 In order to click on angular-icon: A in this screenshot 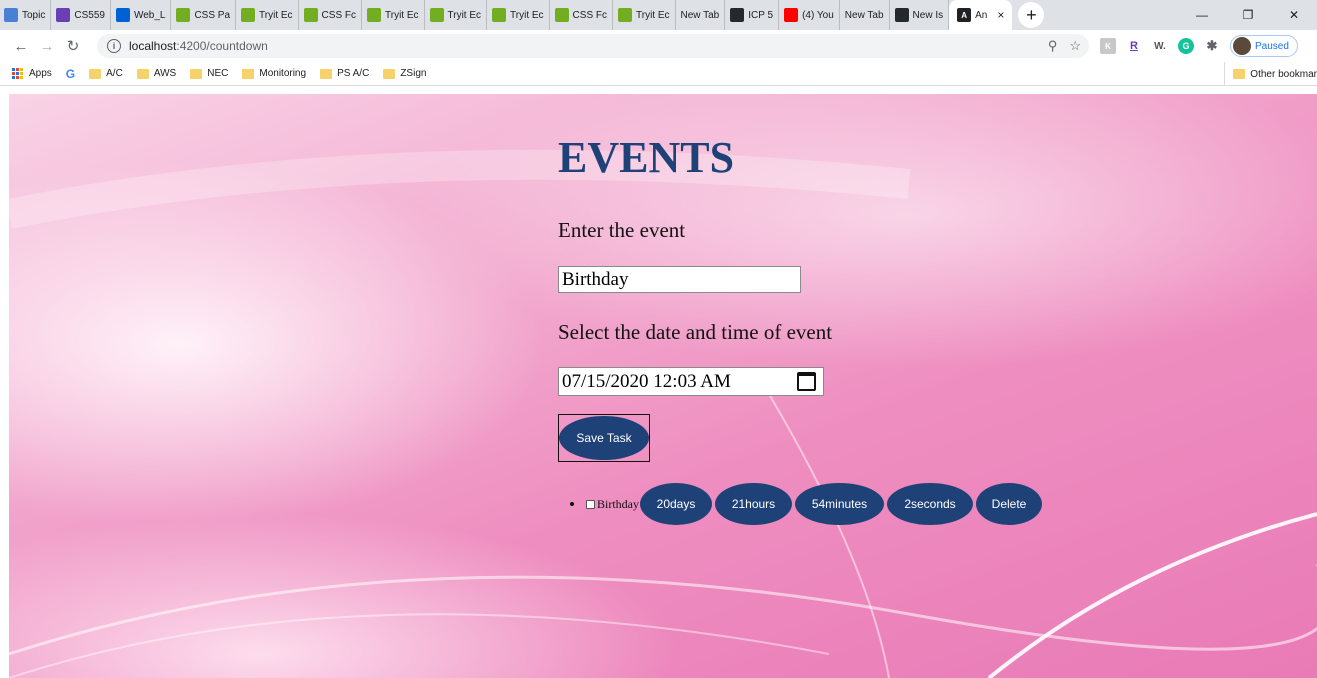, I will do `click(964, 15)`.